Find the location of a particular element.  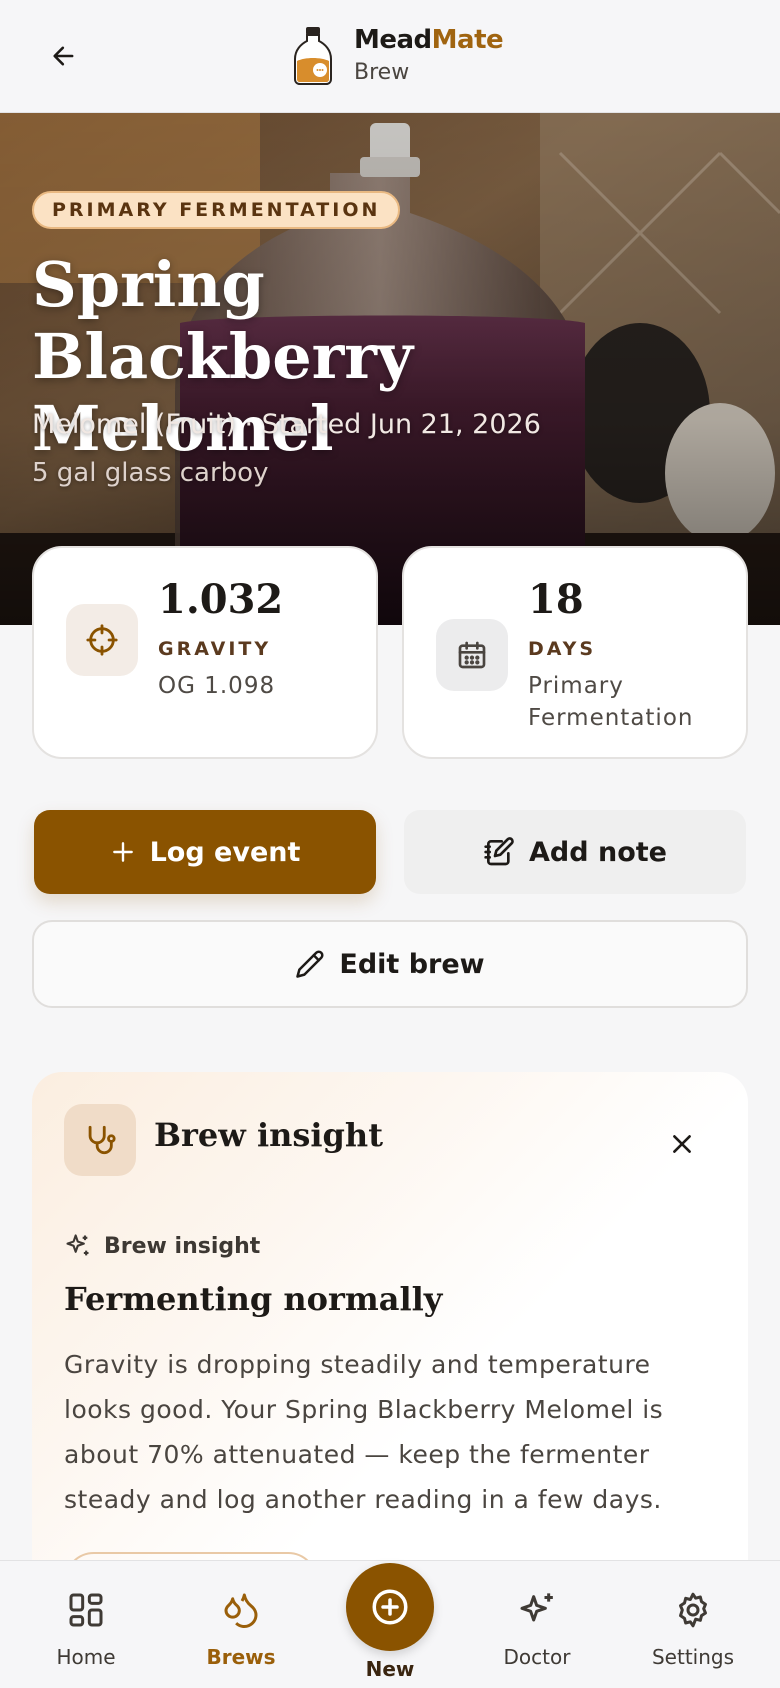

app-header: MeadMate Brew is located at coordinates (390, 56).